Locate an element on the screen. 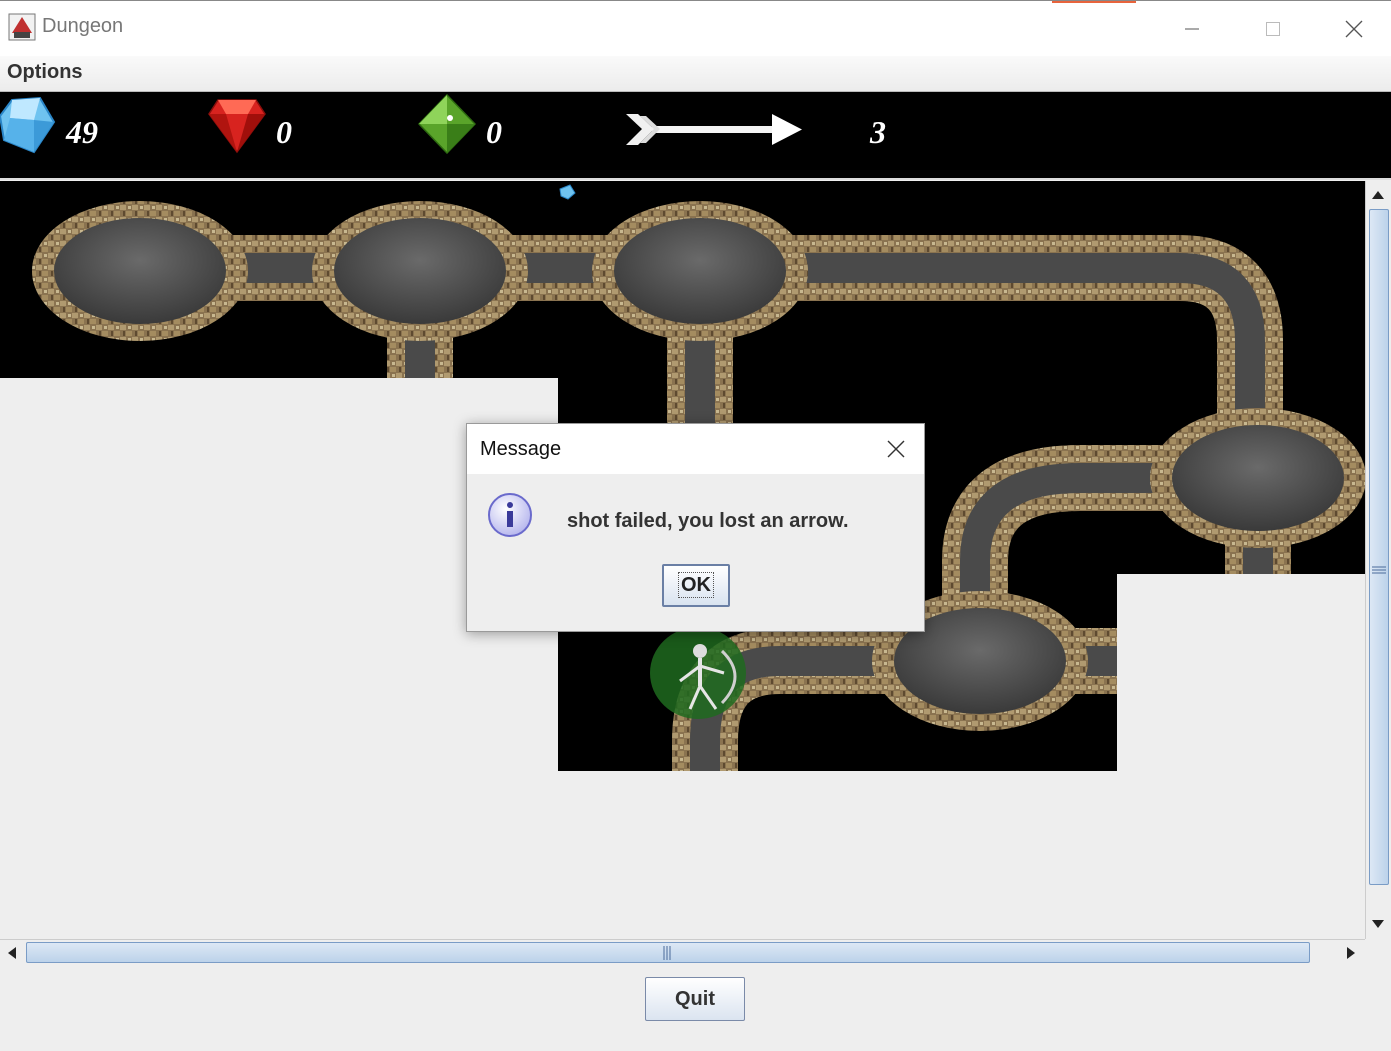  blue-gem-icon is located at coordinates (28, 125).